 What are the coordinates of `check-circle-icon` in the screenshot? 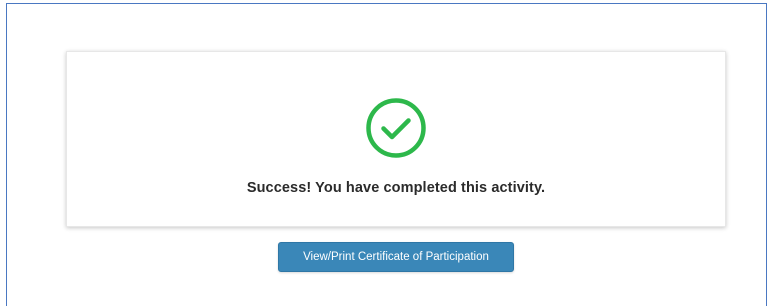 It's located at (396, 128).